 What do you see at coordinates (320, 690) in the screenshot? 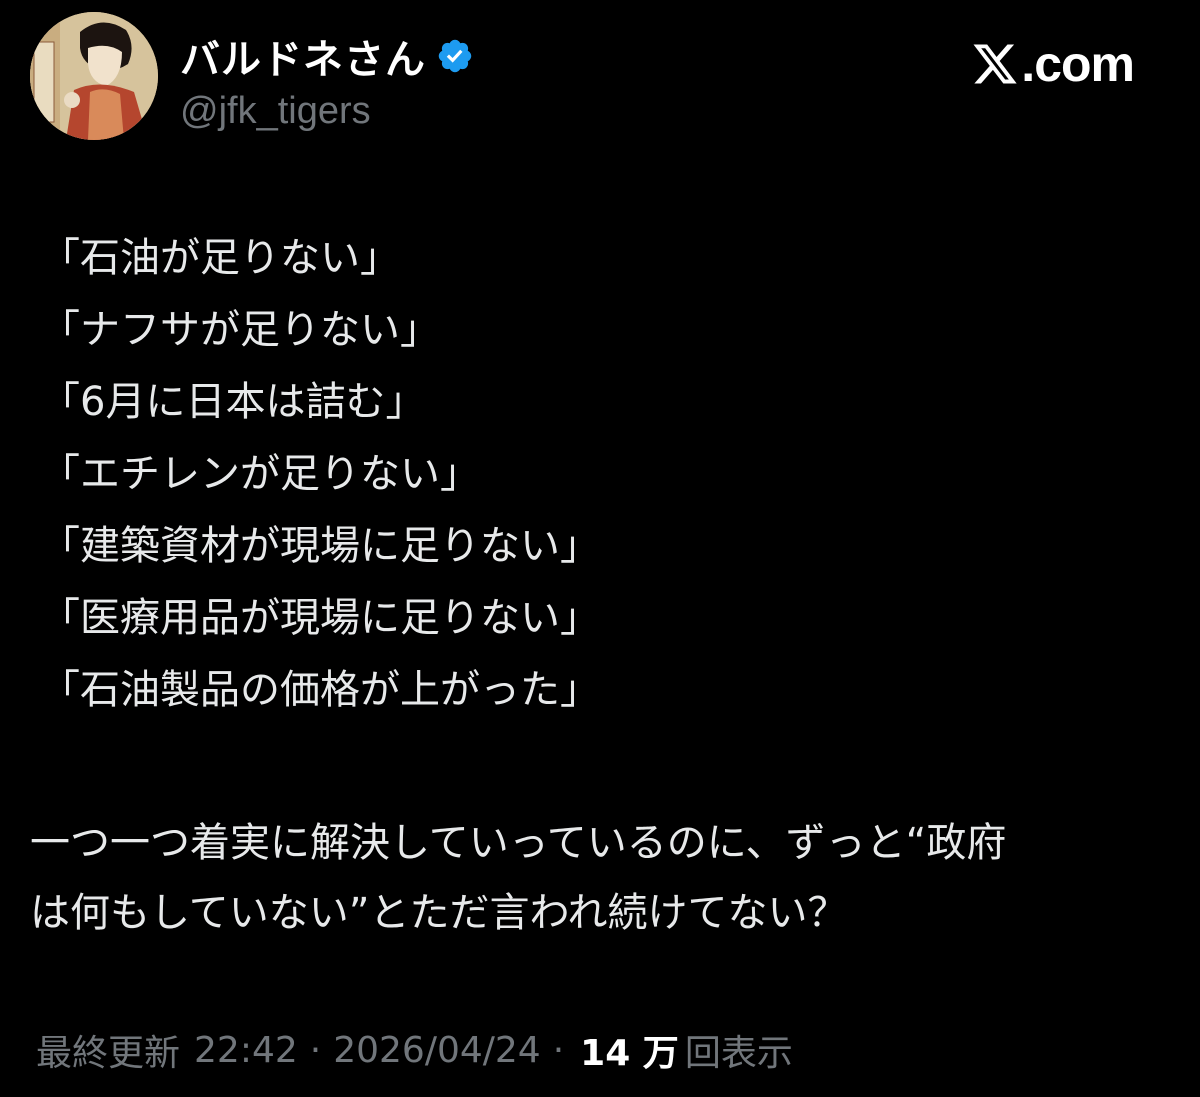
I see `quote-line: 「石油製品の価格が上がった」` at bounding box center [320, 690].